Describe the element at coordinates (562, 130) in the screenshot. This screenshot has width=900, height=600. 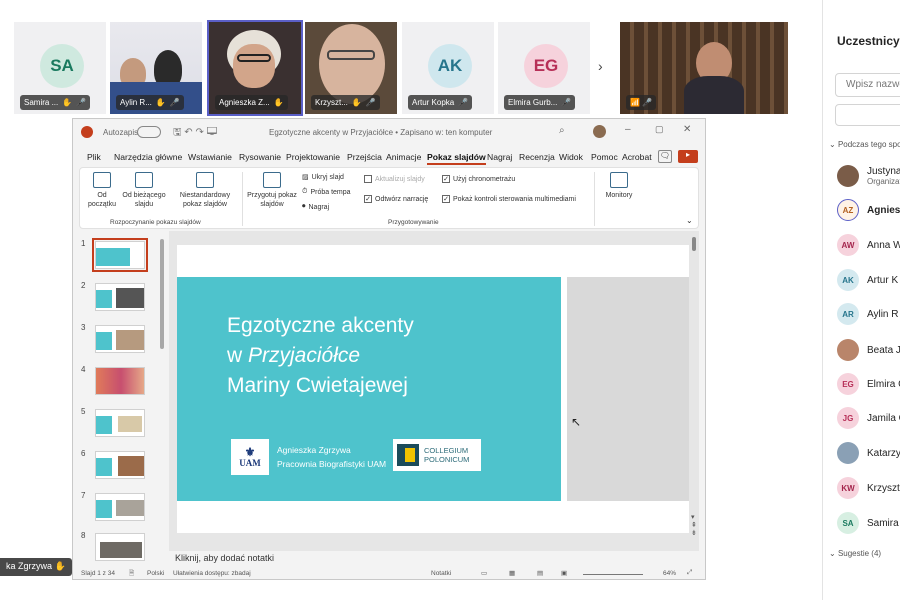
I see `search-icon: ⌕` at that location.